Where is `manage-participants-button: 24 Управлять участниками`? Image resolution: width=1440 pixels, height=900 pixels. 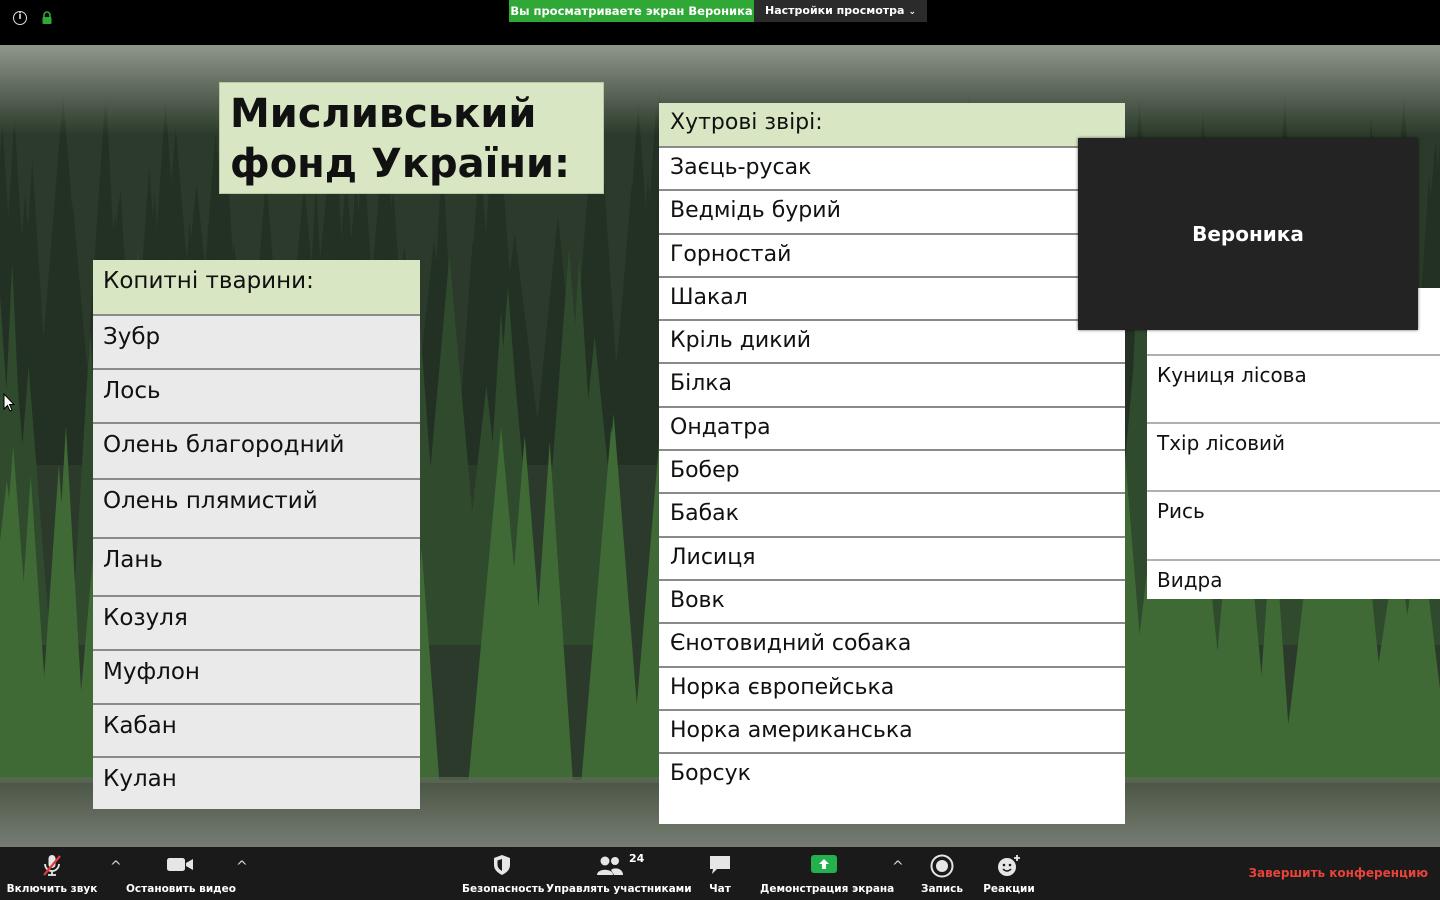 manage-participants-button: 24 Управлять участниками is located at coordinates (619, 873).